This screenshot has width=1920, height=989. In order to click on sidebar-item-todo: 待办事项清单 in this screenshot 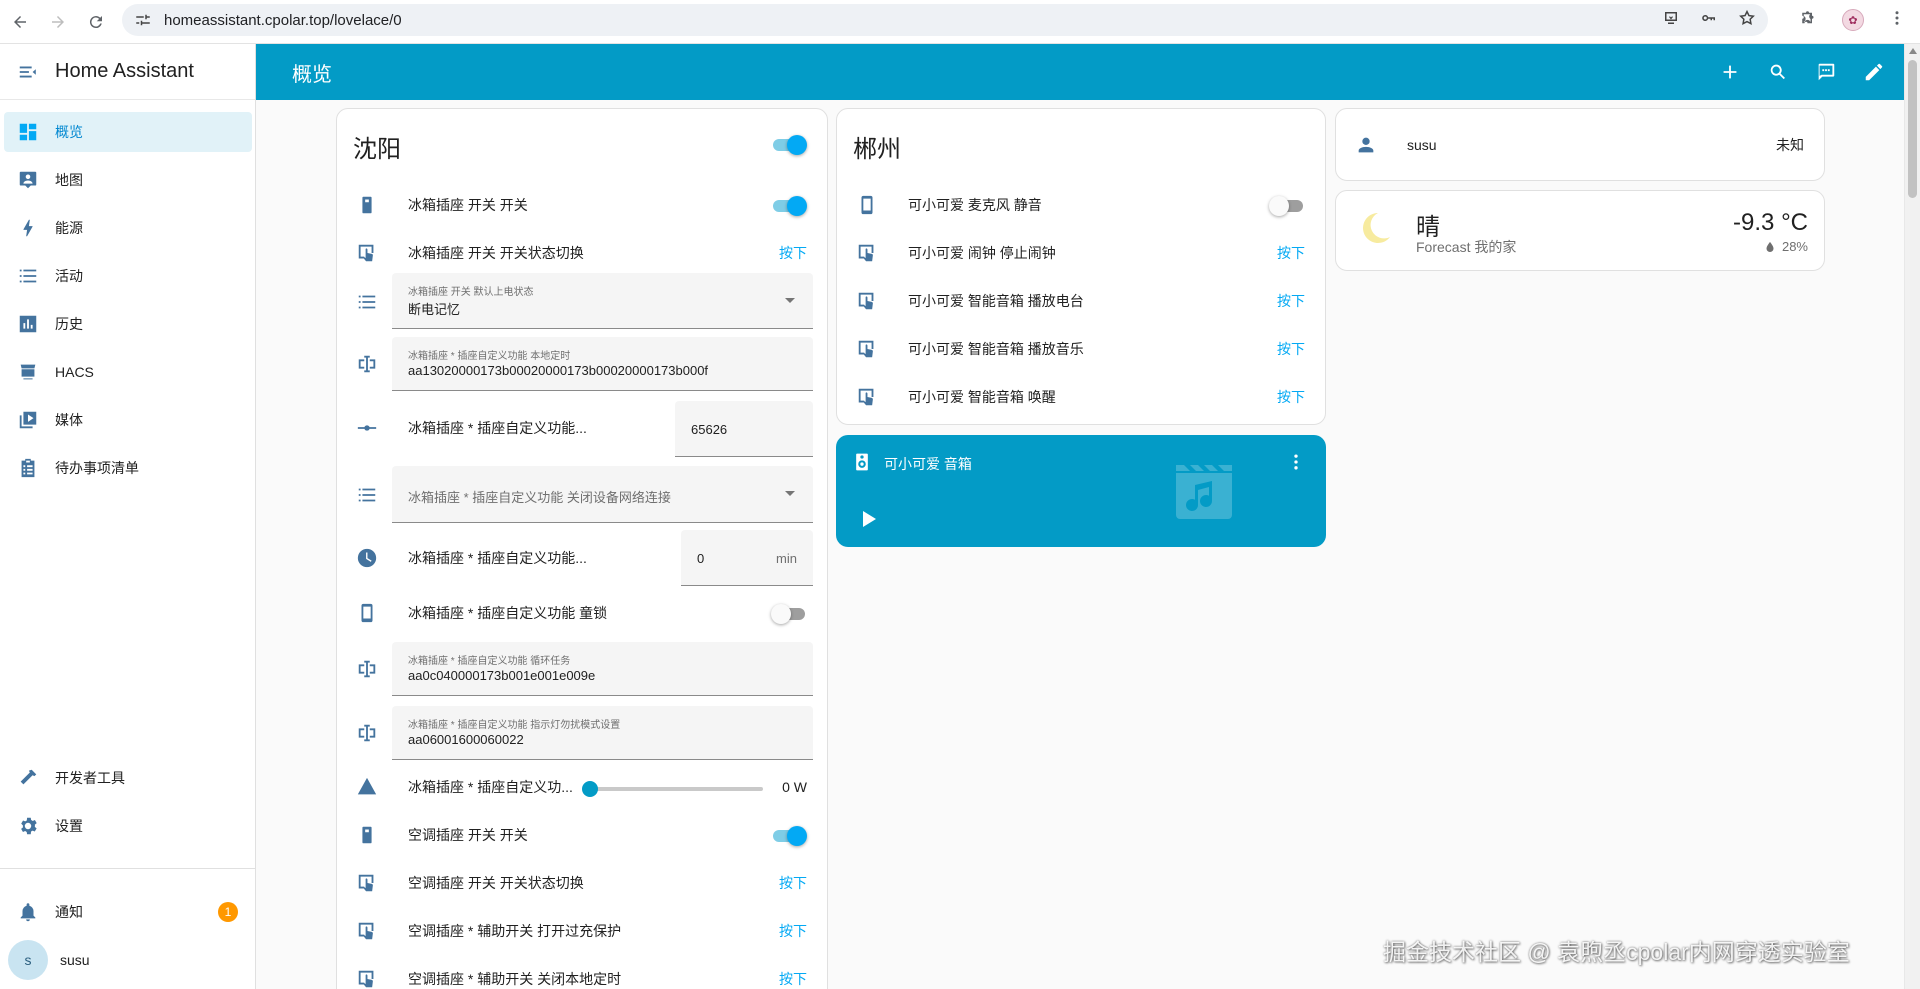, I will do `click(128, 468)`.